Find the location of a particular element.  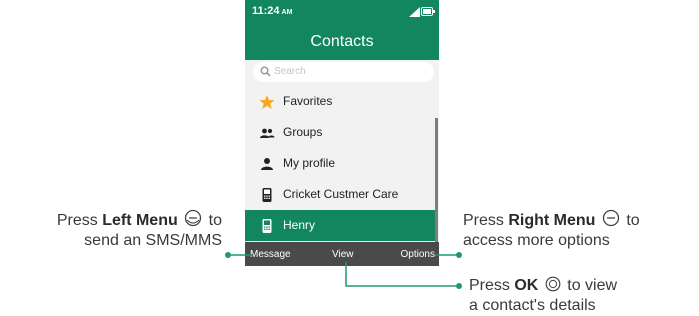

callout-left-line2: send an SMS/MMS is located at coordinates (153, 240).